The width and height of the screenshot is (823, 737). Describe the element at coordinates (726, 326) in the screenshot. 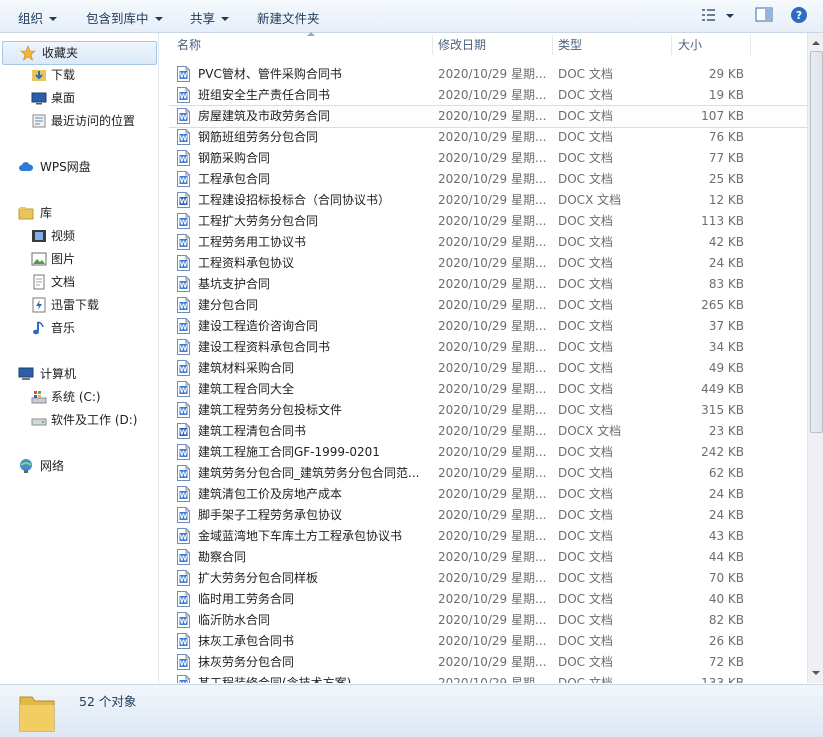

I see `file-size: 37 KB` at that location.